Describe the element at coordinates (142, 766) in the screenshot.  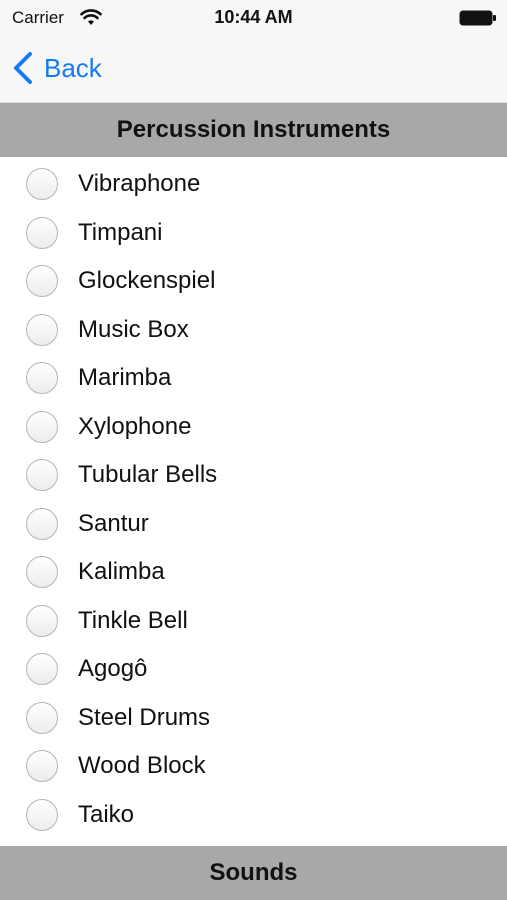
I see `instrument-label: Wood Block` at that location.